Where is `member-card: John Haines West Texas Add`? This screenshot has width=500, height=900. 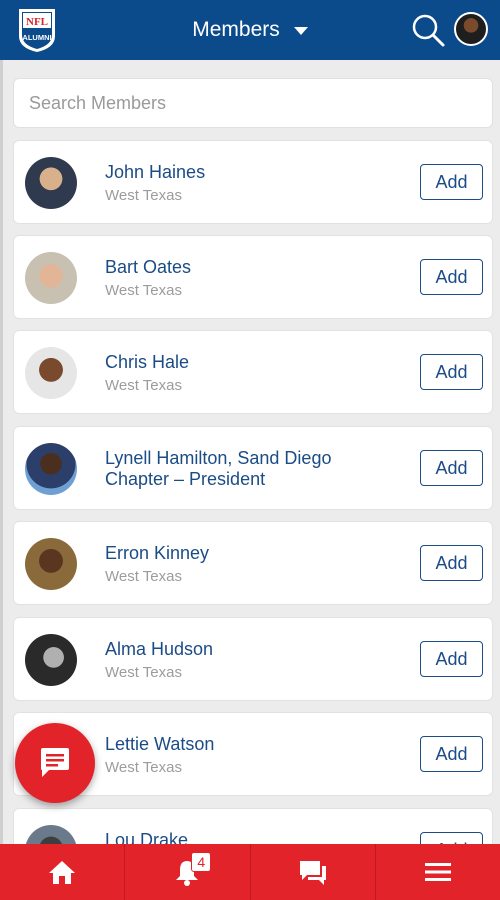 member-card: John Haines West Texas Add is located at coordinates (253, 182).